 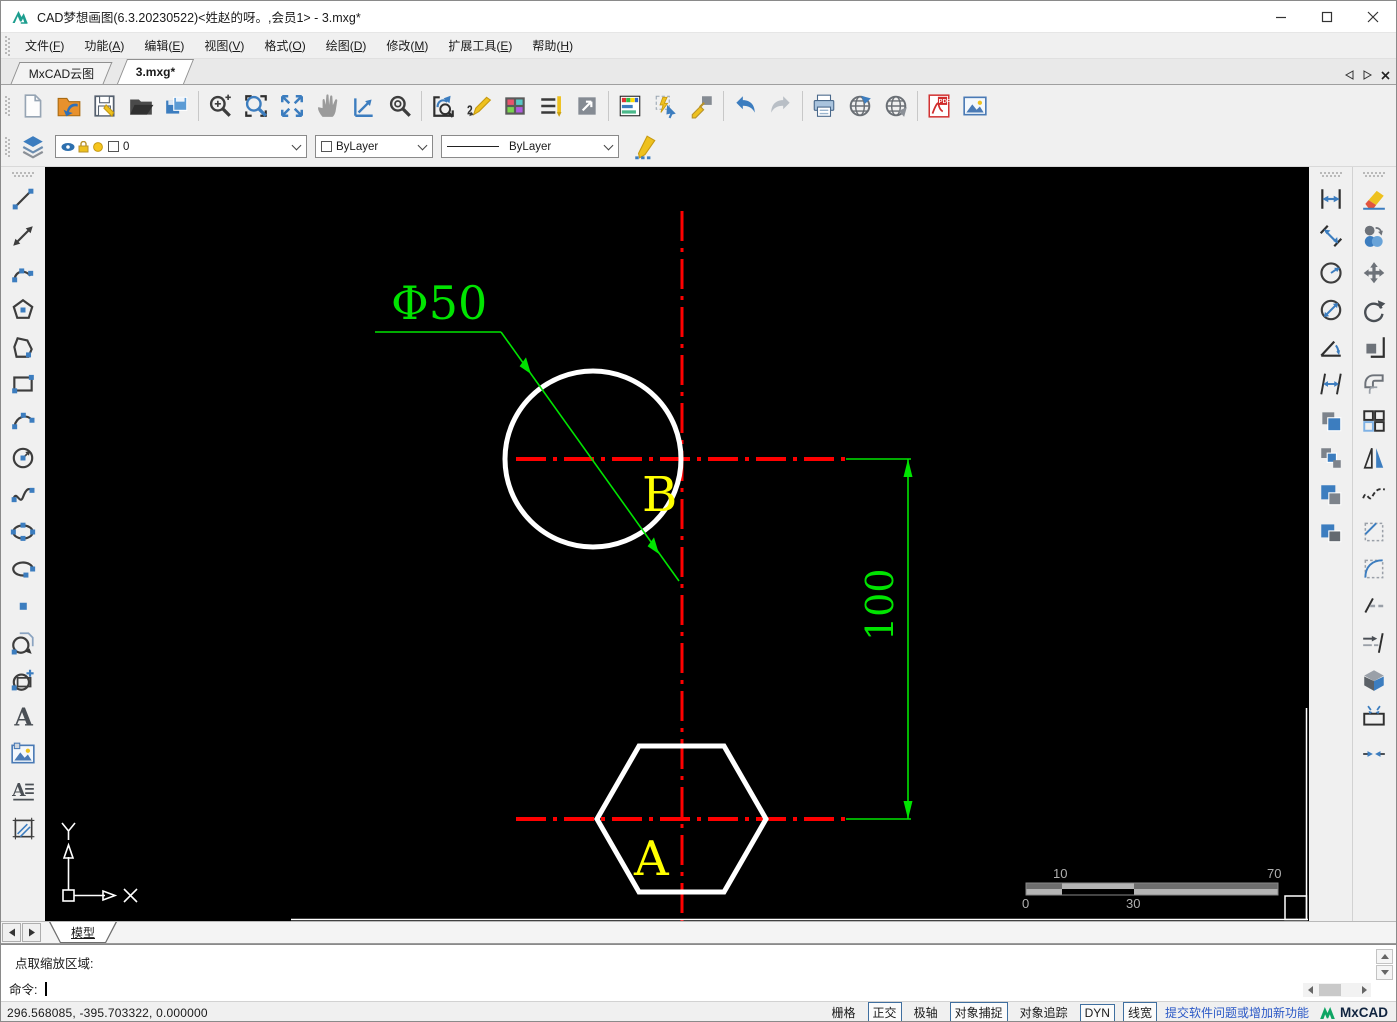 What do you see at coordinates (896, 106) in the screenshot?
I see `web-open-button` at bounding box center [896, 106].